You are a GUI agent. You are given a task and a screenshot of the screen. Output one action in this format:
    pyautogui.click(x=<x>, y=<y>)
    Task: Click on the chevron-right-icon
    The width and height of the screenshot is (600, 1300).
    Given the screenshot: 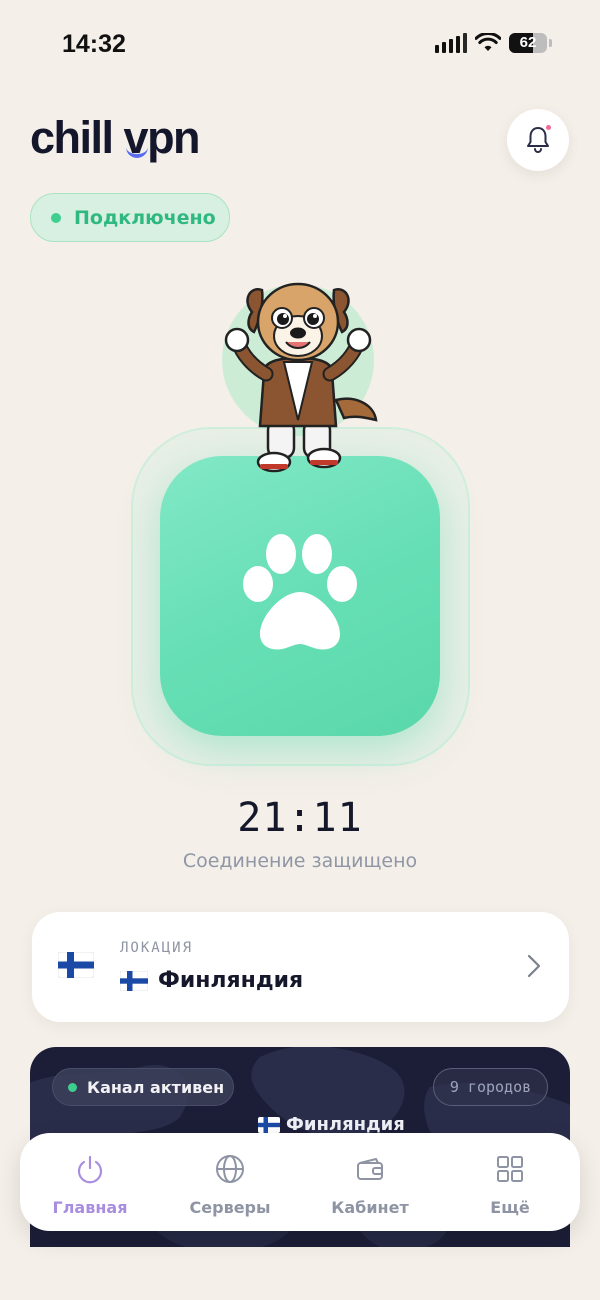 What is the action you would take?
    pyautogui.click(x=534, y=966)
    